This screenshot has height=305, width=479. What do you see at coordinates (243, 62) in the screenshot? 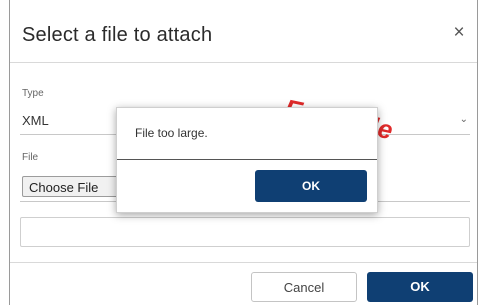
I see `title-divider` at bounding box center [243, 62].